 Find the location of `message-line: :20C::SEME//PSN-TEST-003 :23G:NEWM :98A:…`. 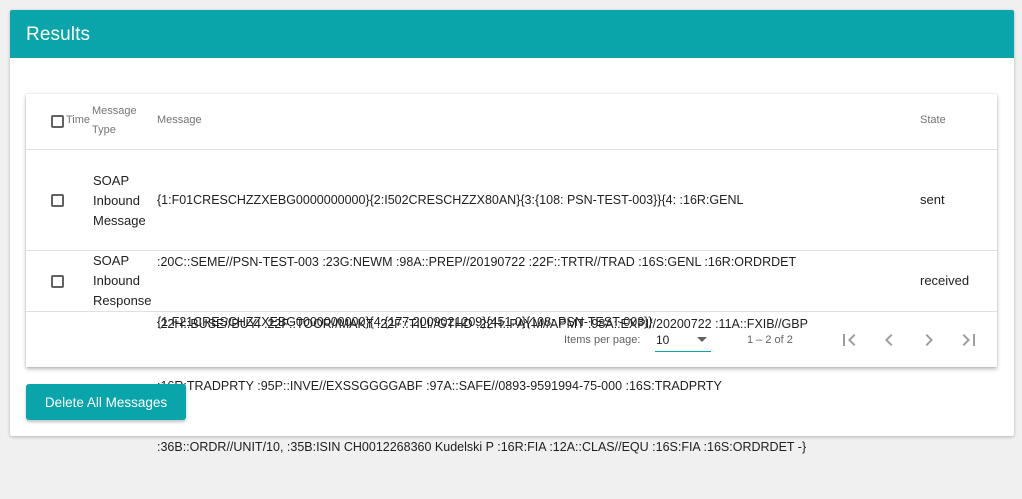

message-line: :20C::SEME//PSN-TEST-003 :23G:NEWM :98A:… is located at coordinates (477, 261).